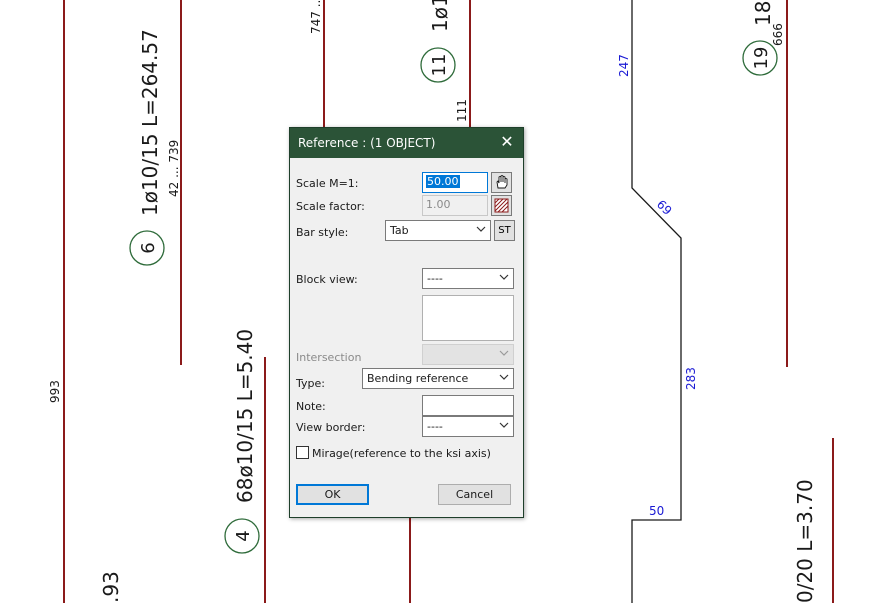  Describe the element at coordinates (322, 232) in the screenshot. I see `bar-style-label: Bar style:` at that location.